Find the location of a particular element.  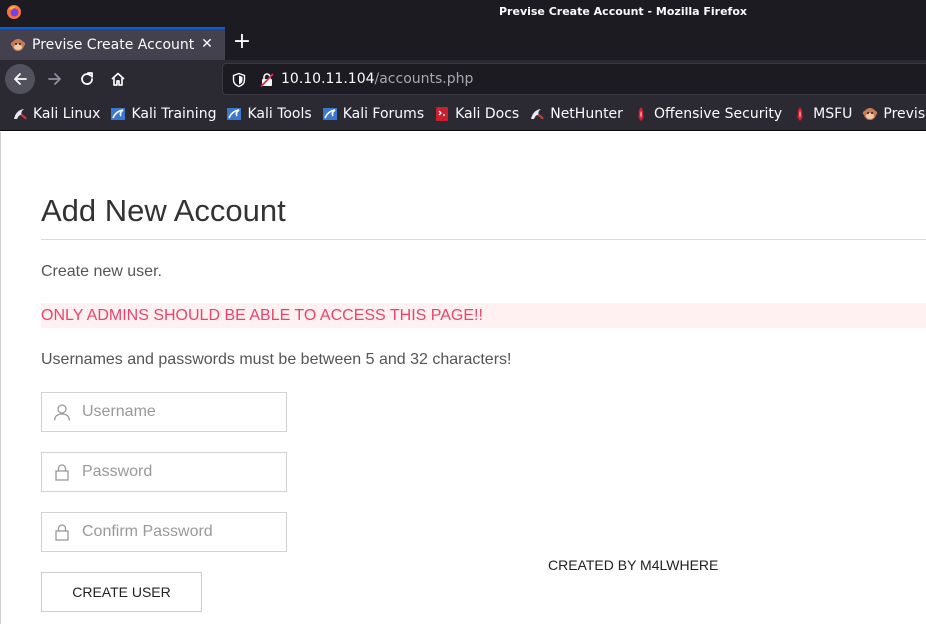

password-input is located at coordinates (182, 472).